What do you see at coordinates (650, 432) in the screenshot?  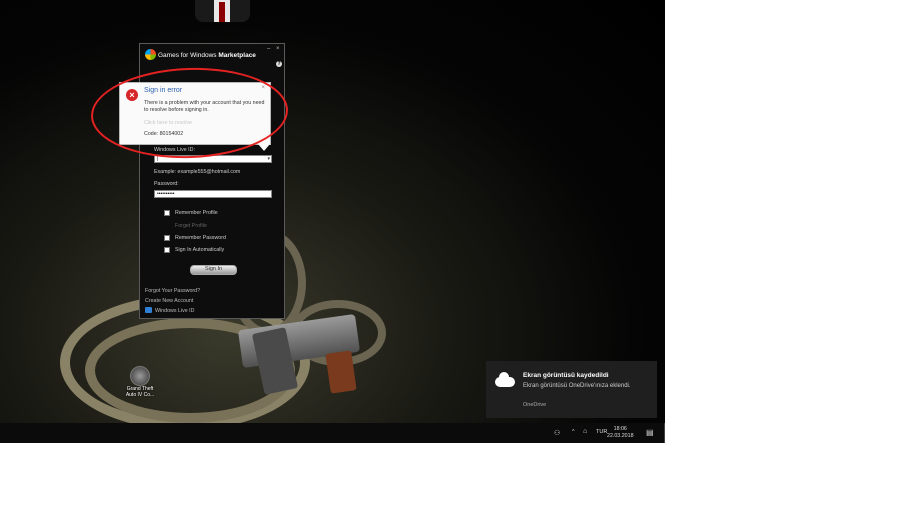 I see `notification-center-icon: ▤` at bounding box center [650, 432].